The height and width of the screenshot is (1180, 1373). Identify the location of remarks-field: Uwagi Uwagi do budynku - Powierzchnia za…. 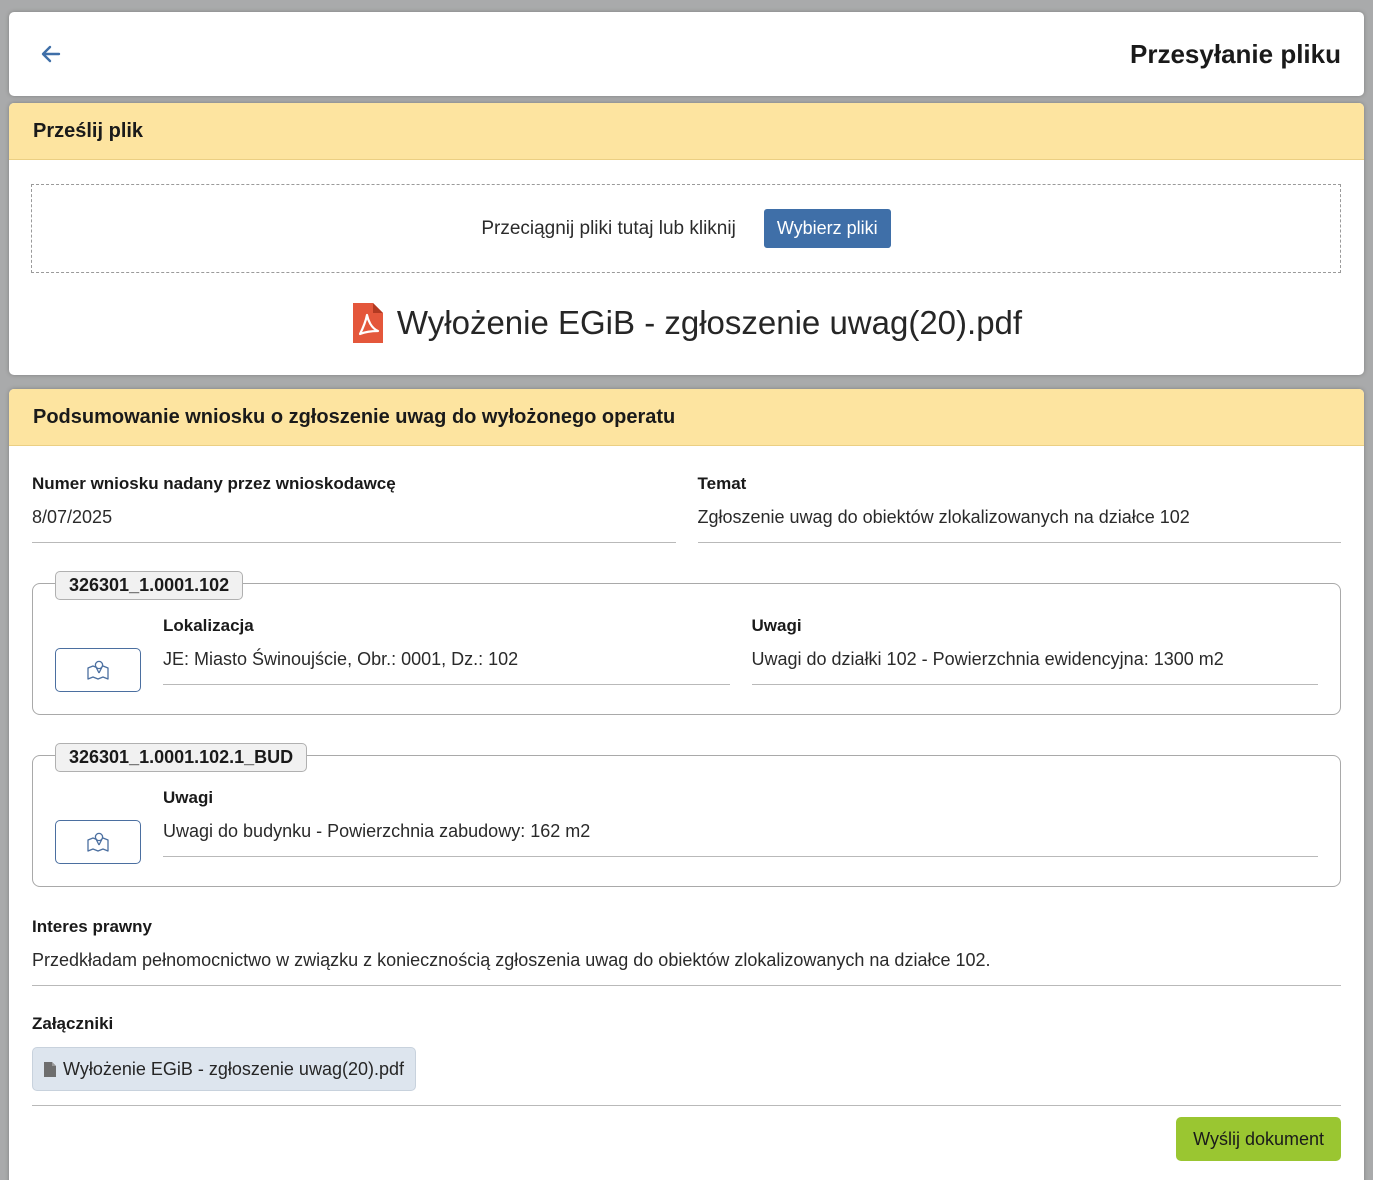
(740, 822).